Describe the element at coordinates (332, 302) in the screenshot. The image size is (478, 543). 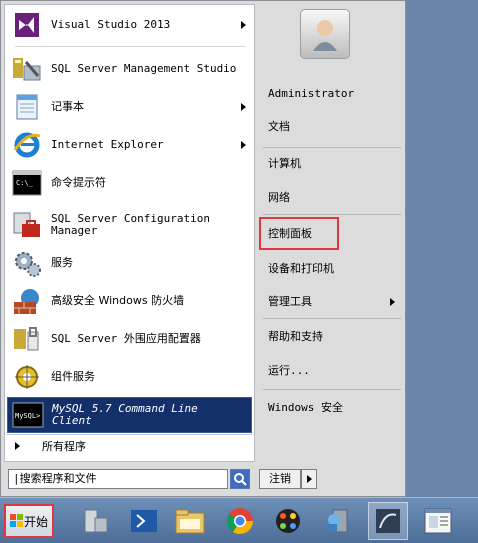
I see `menu-admin-tools: 管理工具` at that location.